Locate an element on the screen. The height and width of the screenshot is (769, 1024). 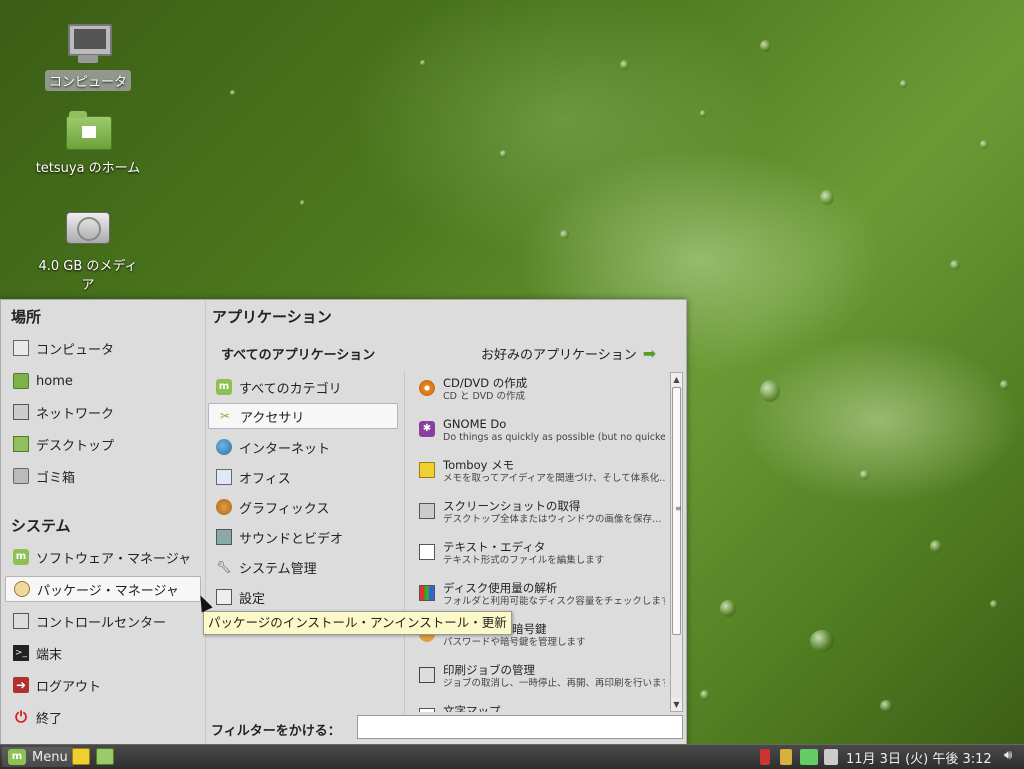
place-home: home is located at coordinates (103, 381).